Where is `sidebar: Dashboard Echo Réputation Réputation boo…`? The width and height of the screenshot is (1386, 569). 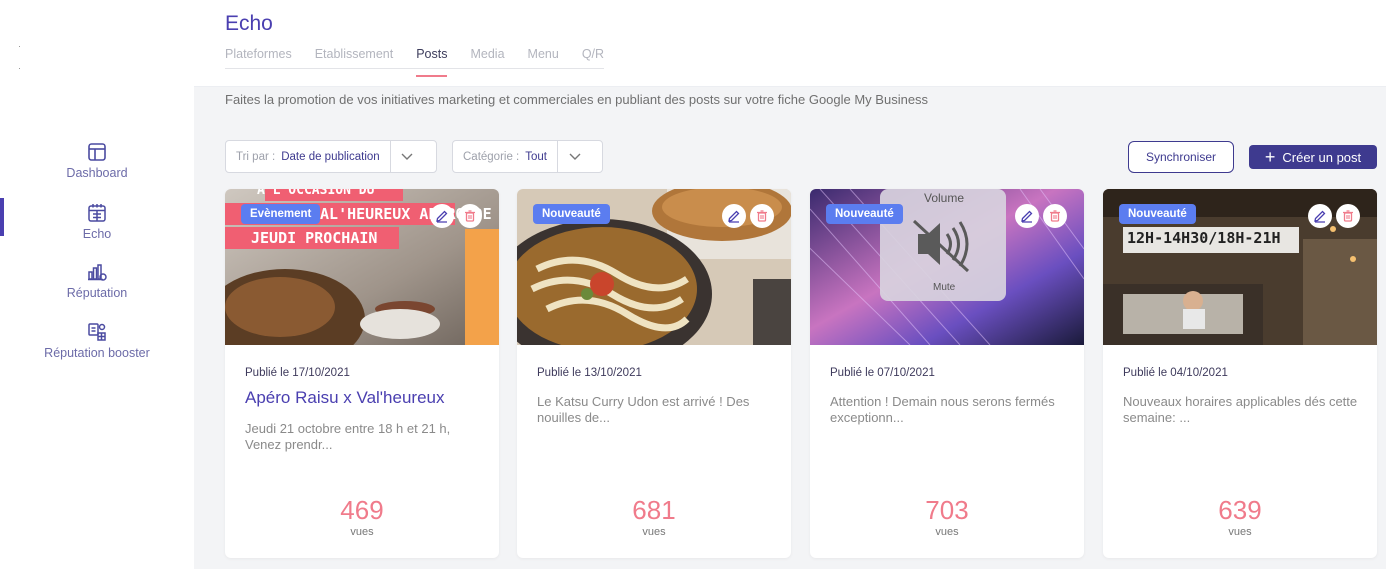 sidebar: Dashboard Echo Réputation Réputation boo… is located at coordinates (97, 284).